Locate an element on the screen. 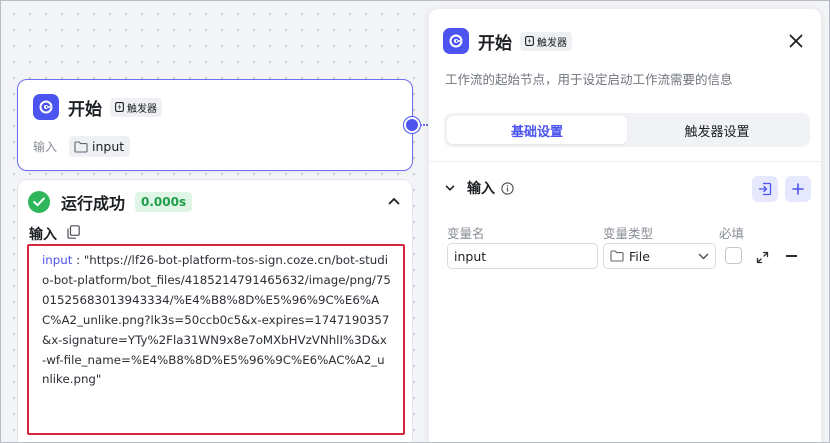 This screenshot has height=443, width=830. result-input-label: 输入 is located at coordinates (43, 235).